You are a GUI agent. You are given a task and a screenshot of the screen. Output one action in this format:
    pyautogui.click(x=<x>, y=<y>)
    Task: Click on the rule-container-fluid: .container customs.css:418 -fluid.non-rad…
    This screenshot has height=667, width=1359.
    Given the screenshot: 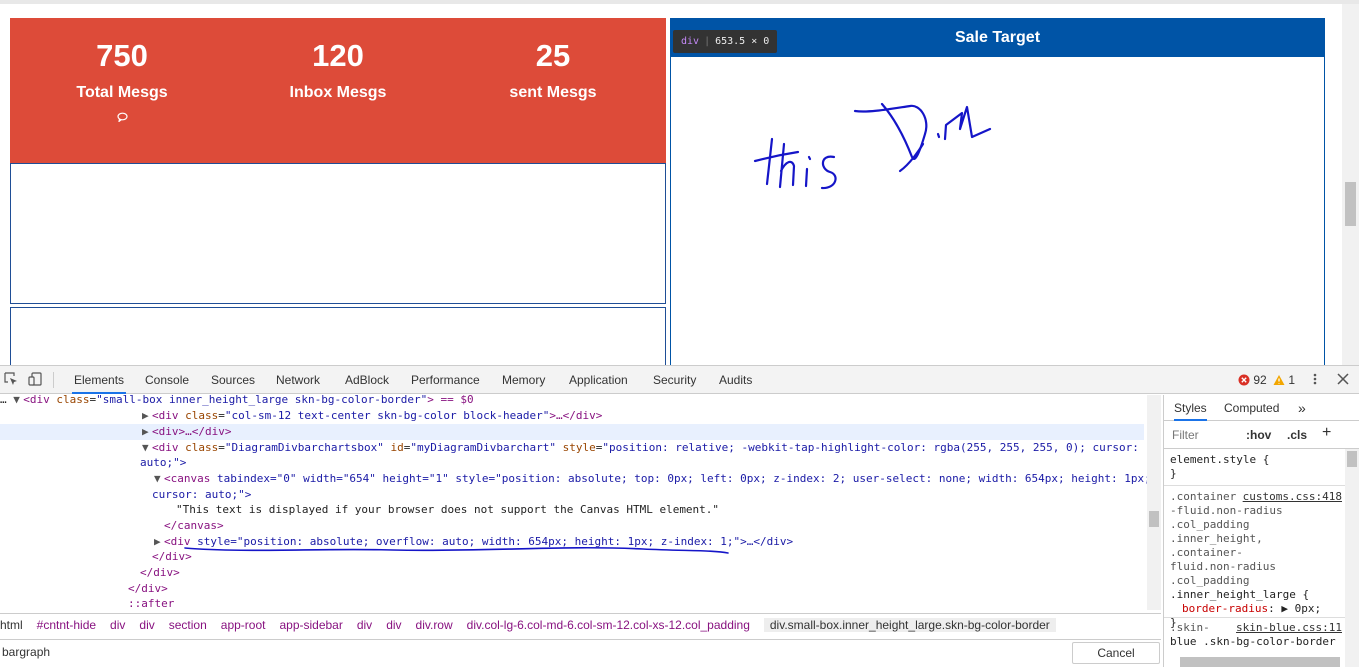 What is the action you would take?
    pyautogui.click(x=1256, y=560)
    